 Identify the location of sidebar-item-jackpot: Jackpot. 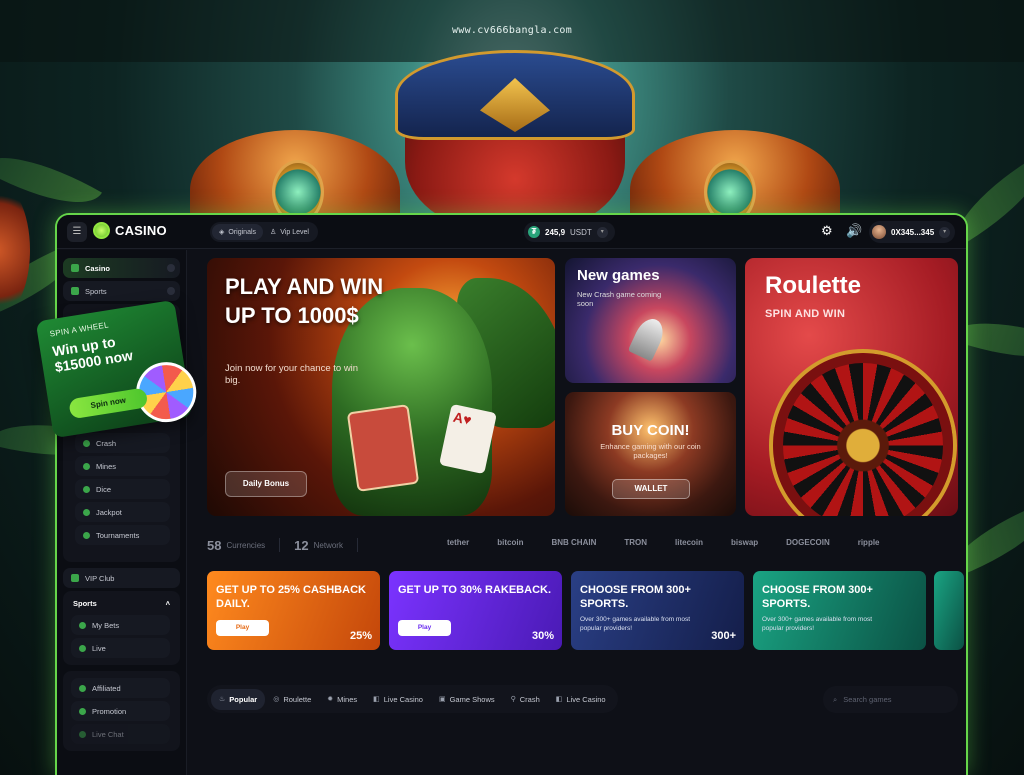
(122, 512).